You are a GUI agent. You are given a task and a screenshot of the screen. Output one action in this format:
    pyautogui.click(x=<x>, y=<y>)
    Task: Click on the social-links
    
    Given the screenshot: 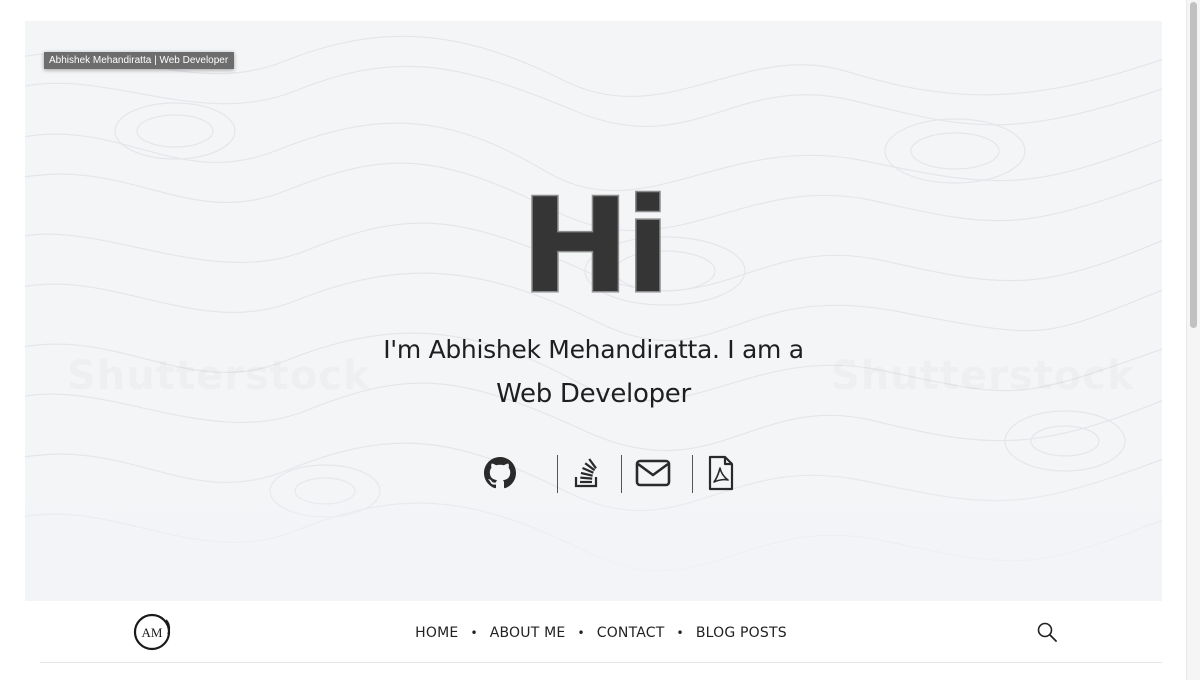 What is the action you would take?
    pyautogui.click(x=599, y=473)
    